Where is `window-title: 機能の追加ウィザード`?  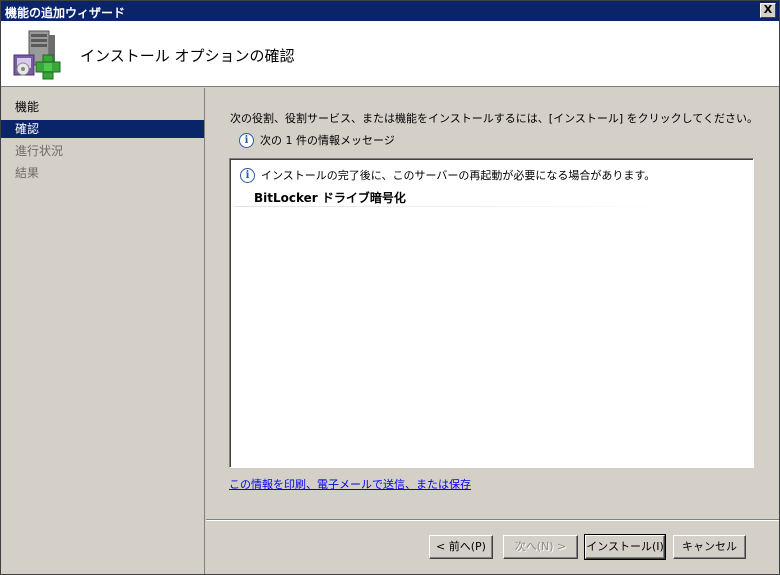
window-title: 機能の追加ウィザード is located at coordinates (65, 13).